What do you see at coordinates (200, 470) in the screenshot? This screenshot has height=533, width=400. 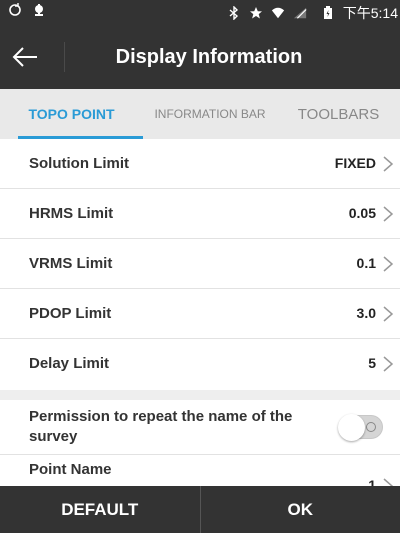 I see `setting-row-point-name: Point Name 1` at bounding box center [200, 470].